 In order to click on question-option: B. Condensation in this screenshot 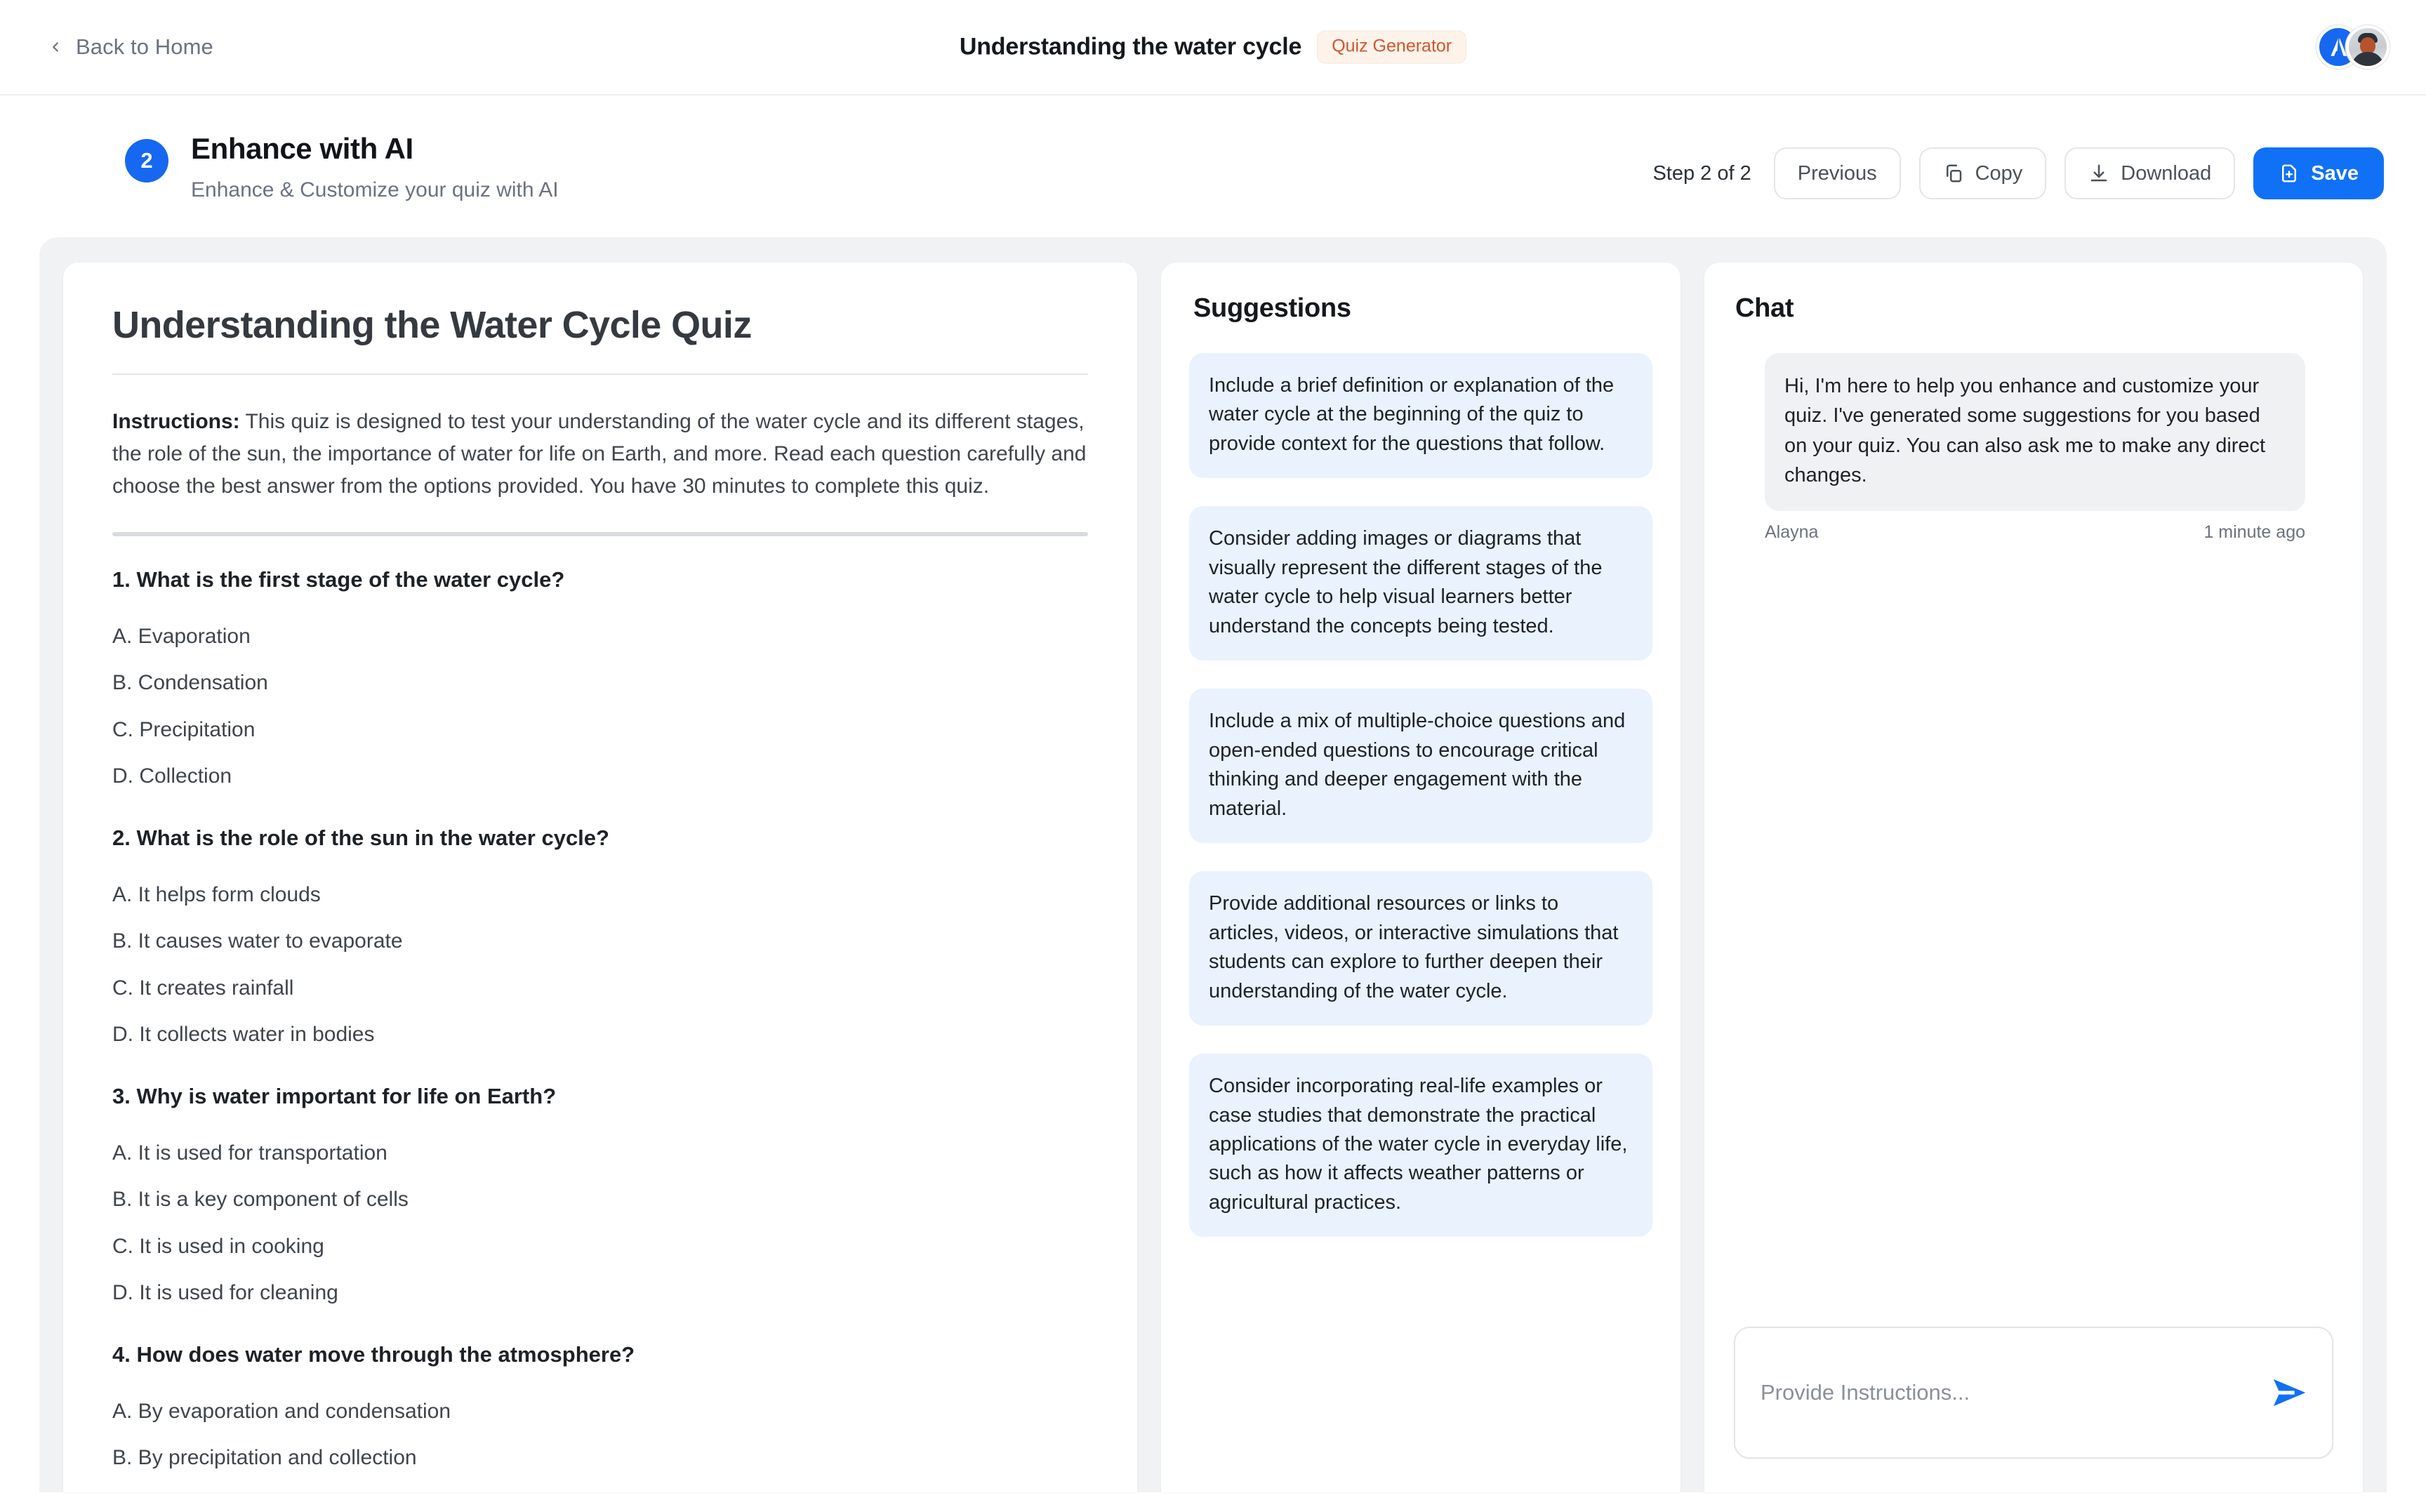, I will do `click(190, 683)`.